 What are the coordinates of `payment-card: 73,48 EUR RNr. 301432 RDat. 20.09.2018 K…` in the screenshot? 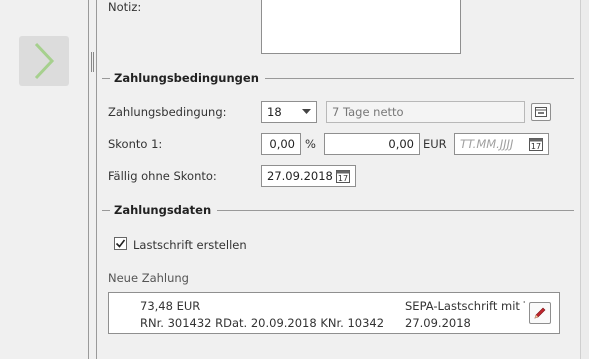 It's located at (334, 313).